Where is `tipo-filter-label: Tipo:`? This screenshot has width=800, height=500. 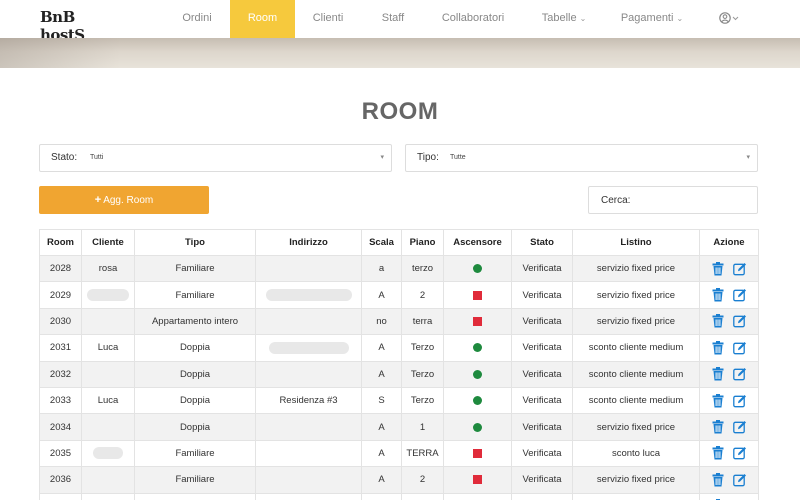 tipo-filter-label: Tipo: is located at coordinates (428, 157).